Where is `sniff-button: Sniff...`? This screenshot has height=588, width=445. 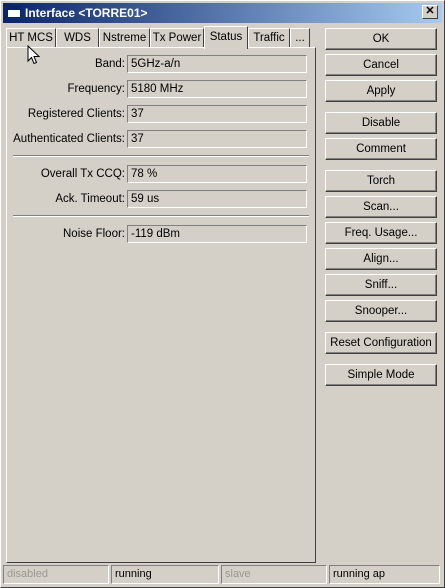 sniff-button: Sniff... is located at coordinates (381, 285).